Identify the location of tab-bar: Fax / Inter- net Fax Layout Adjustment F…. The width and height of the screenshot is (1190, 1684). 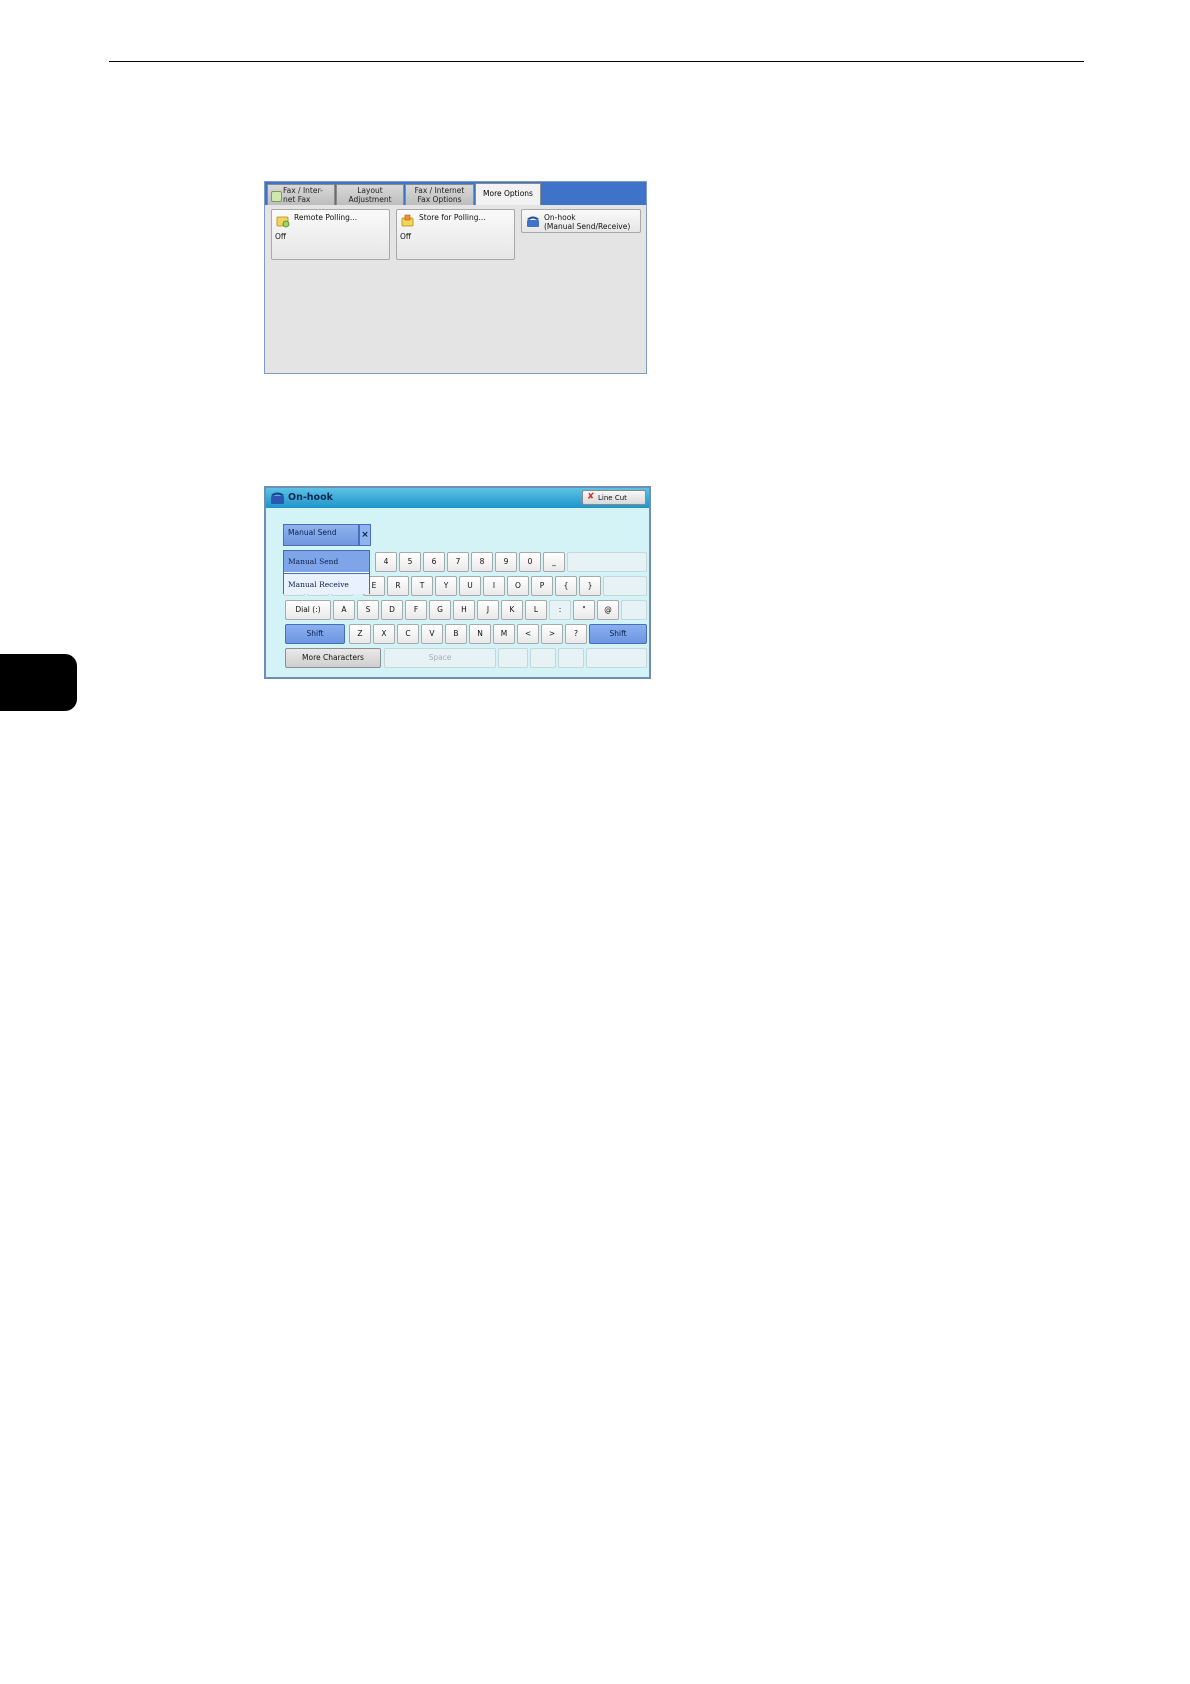
(455, 193).